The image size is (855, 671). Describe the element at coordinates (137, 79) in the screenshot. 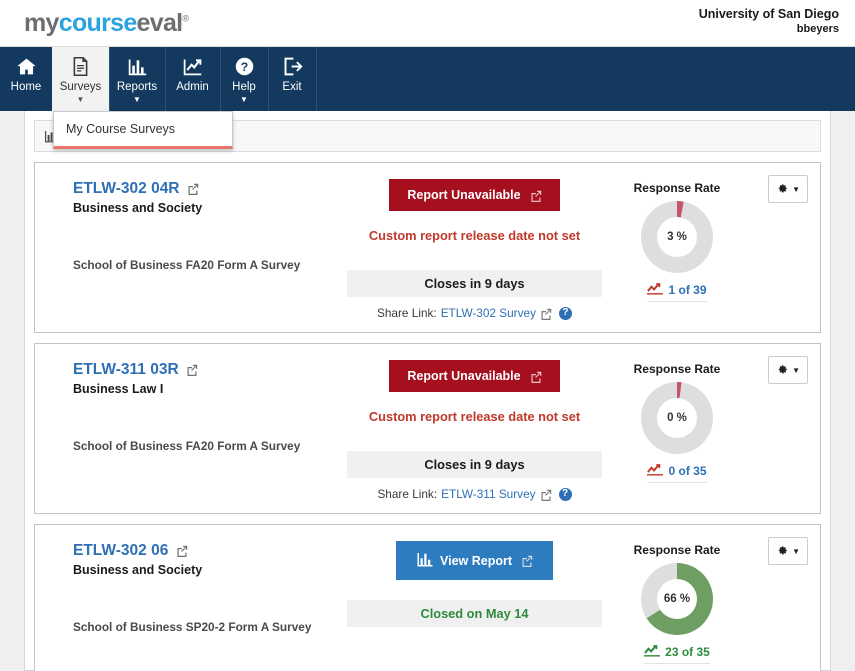

I see `nav-item-reports: Reports ▼` at that location.